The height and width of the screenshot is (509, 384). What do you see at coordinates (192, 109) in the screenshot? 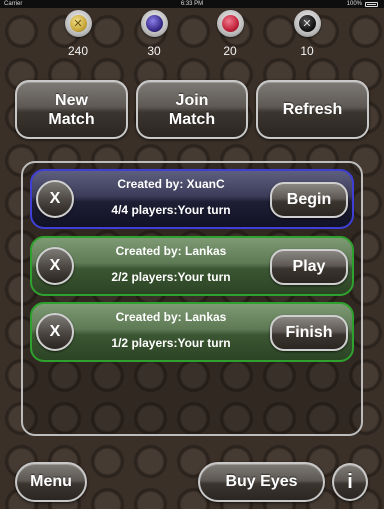
I see `join-match-button: Join Match` at bounding box center [192, 109].